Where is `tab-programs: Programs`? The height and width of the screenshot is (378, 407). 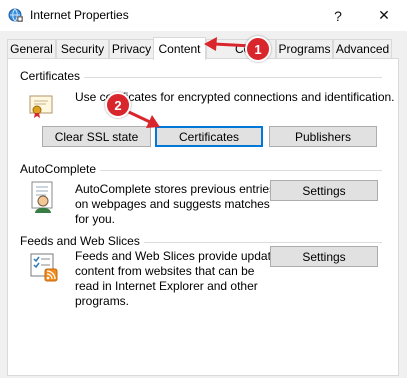 tab-programs: Programs is located at coordinates (304, 48).